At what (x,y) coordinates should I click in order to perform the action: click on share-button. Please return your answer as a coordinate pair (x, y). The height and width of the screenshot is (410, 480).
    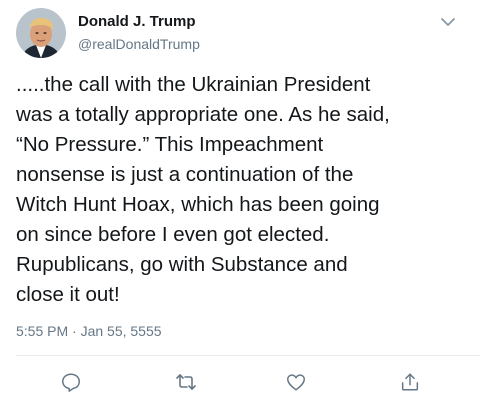
    Looking at the image, I should click on (410, 384).